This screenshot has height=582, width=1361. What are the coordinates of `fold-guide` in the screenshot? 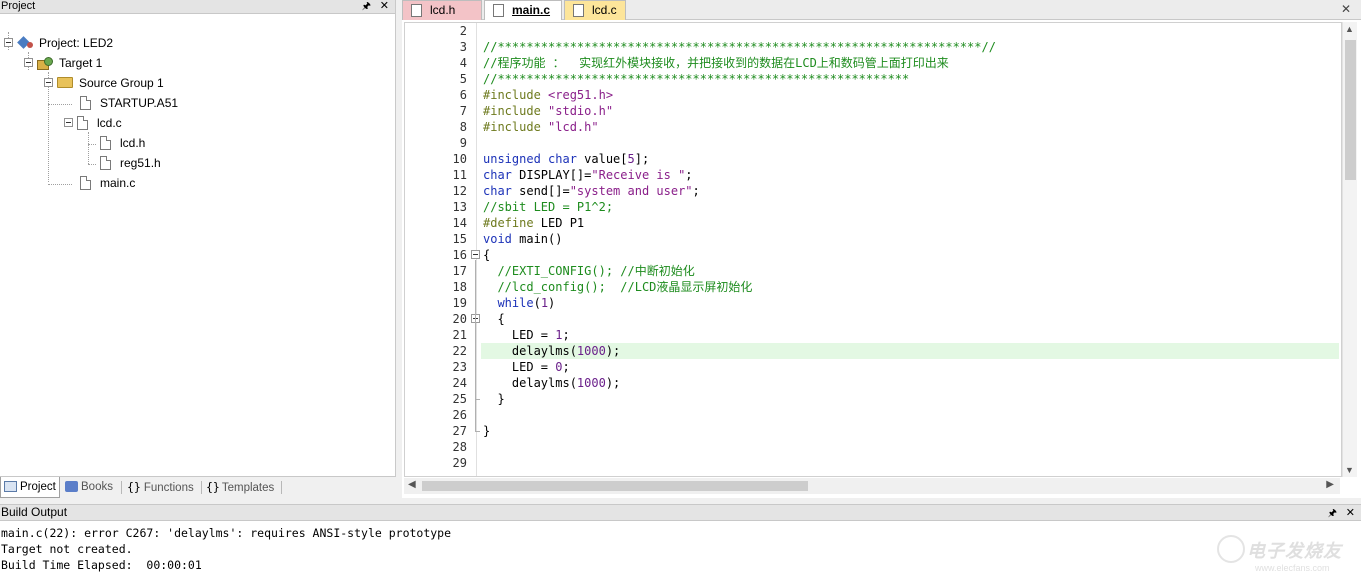 It's located at (477, 431).